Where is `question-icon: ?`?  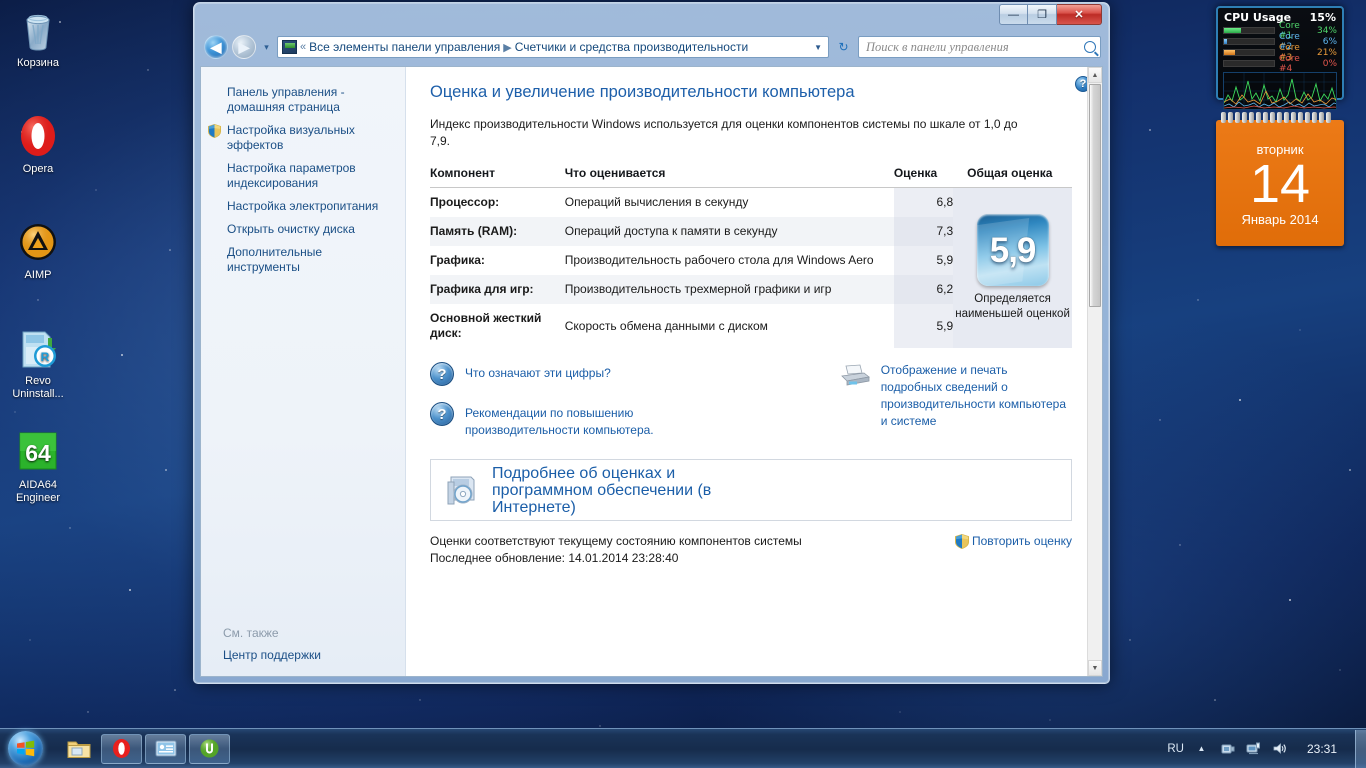
question-icon: ? is located at coordinates (442, 374).